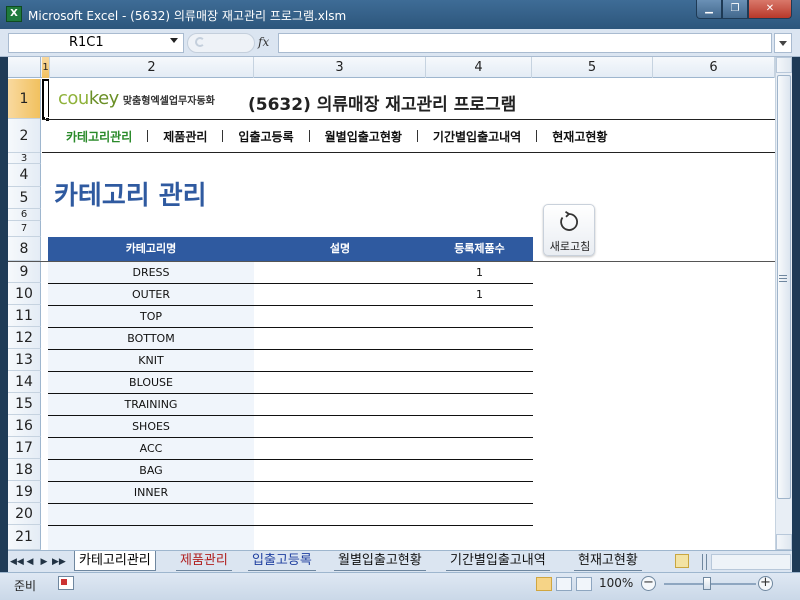  Describe the element at coordinates (24, 537) in the screenshot. I see `row-header: 21` at that location.